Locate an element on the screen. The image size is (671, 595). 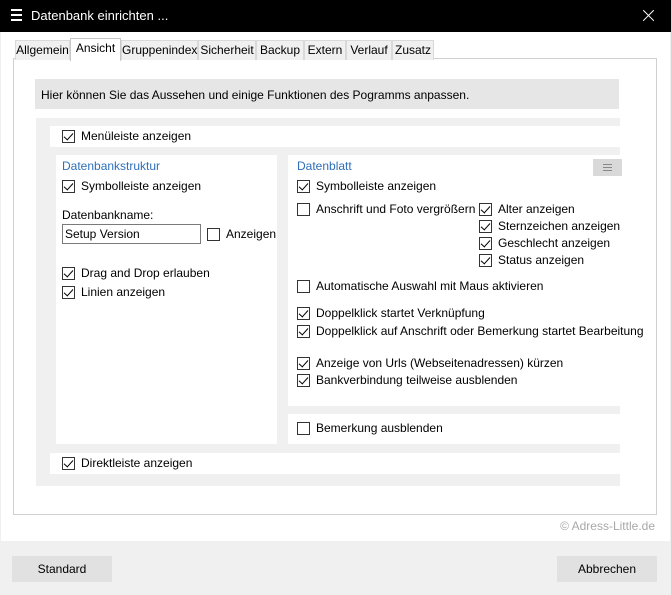
section-title: Datenblatt is located at coordinates (324, 166).